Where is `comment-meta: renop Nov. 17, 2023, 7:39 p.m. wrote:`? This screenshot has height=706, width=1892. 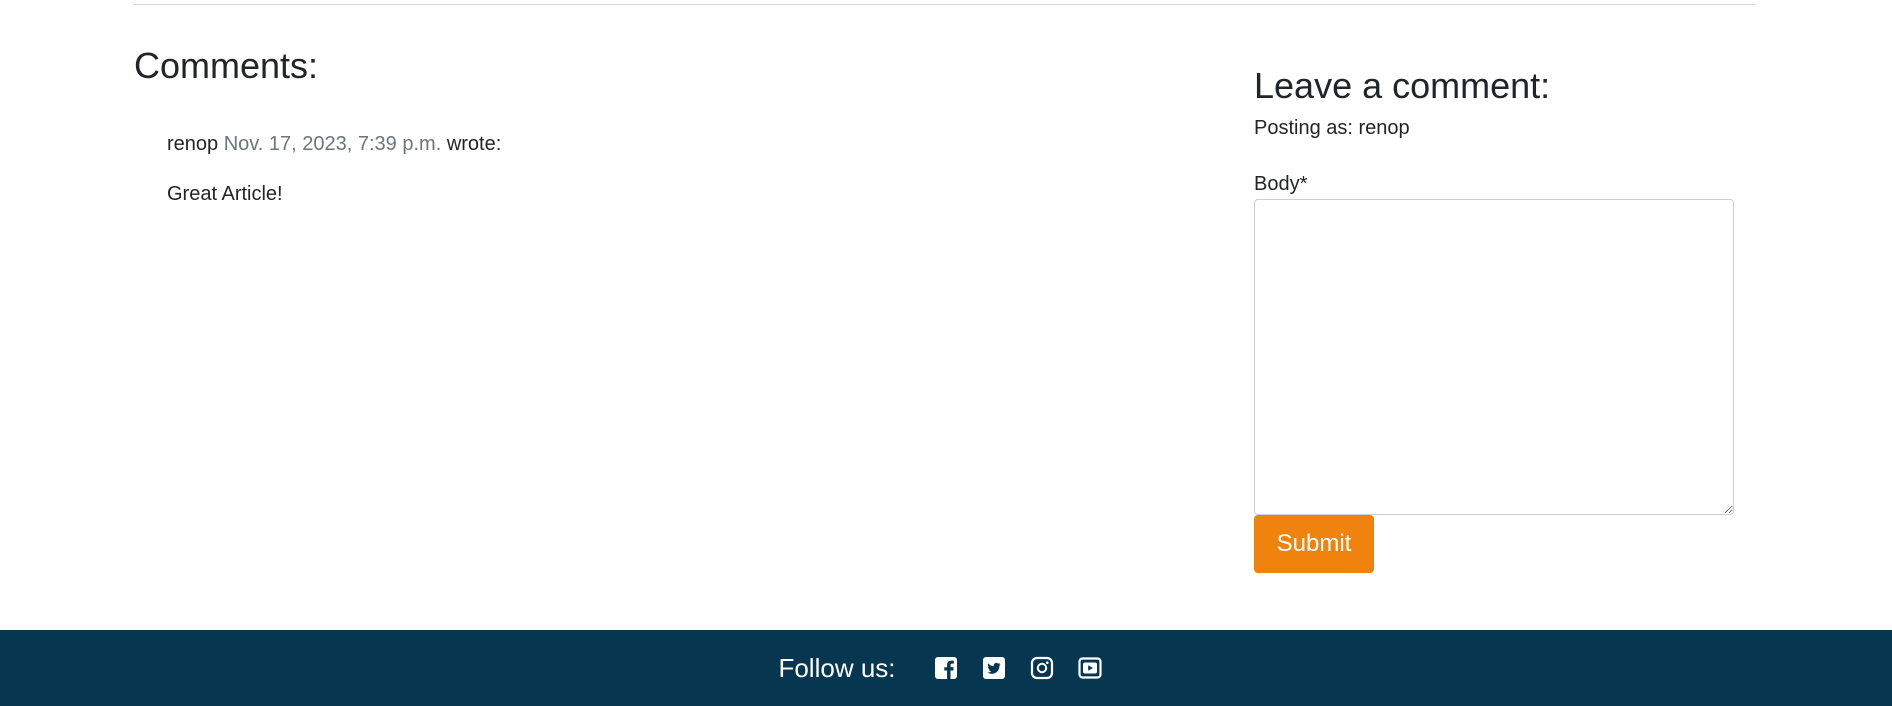 comment-meta: renop Nov. 17, 2023, 7:39 p.m. wrote: is located at coordinates (617, 144).